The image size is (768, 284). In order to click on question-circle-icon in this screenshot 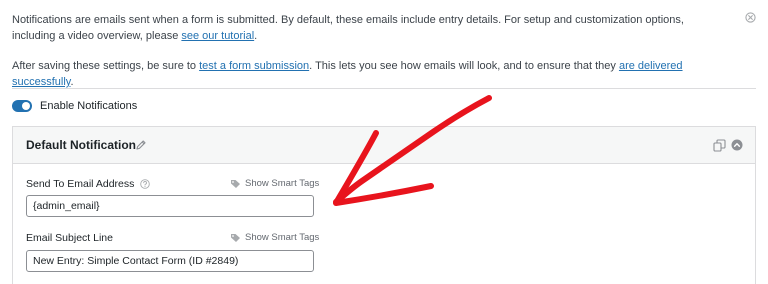, I will do `click(145, 184)`.